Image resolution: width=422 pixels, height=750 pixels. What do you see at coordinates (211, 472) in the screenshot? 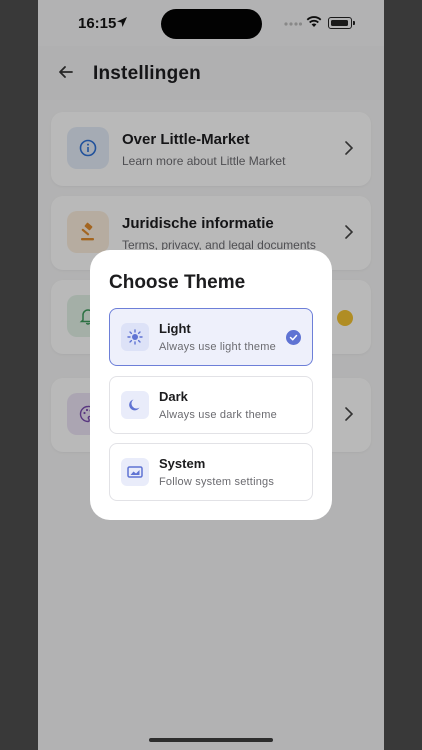
I see `theme-option-system: System Follow system settings` at bounding box center [211, 472].